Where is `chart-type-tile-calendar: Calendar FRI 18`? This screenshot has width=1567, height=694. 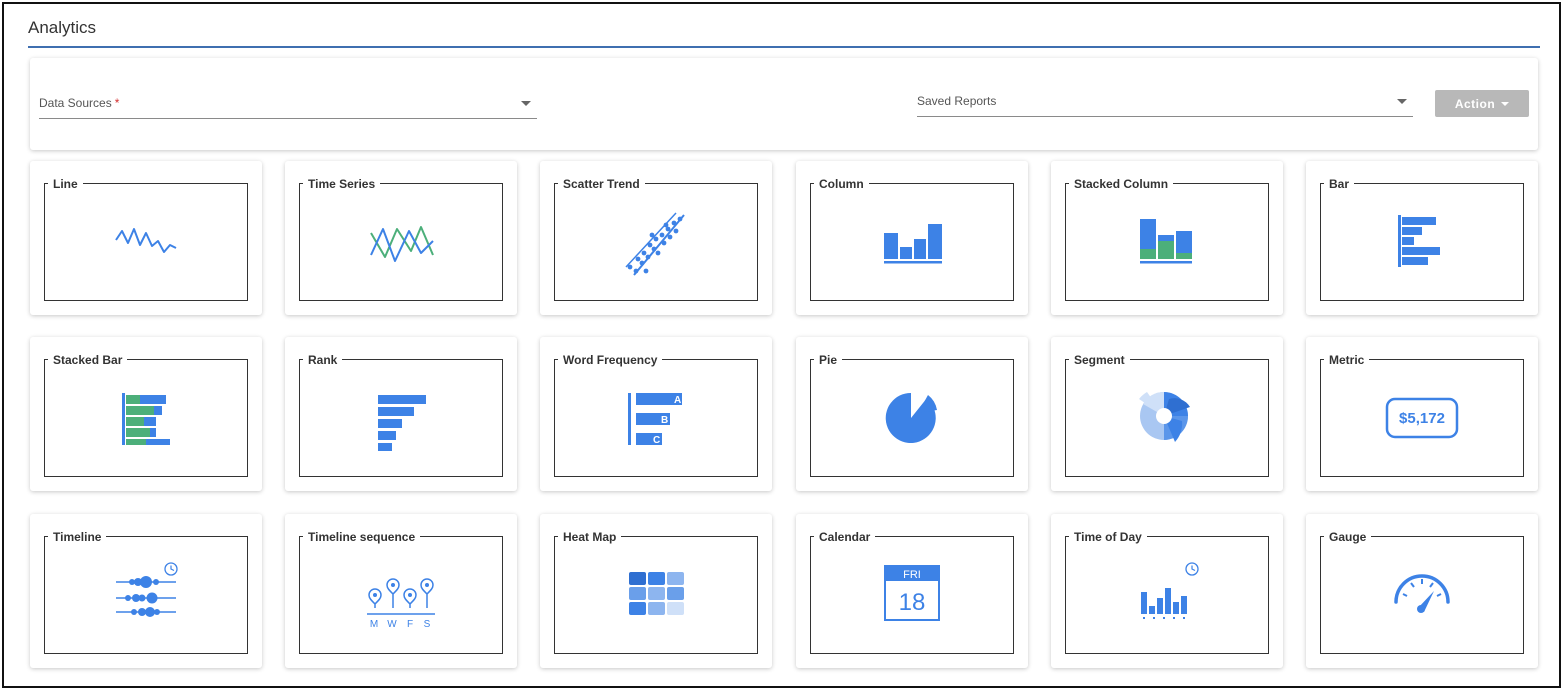
chart-type-tile-calendar: Calendar FRI 18 is located at coordinates (912, 591).